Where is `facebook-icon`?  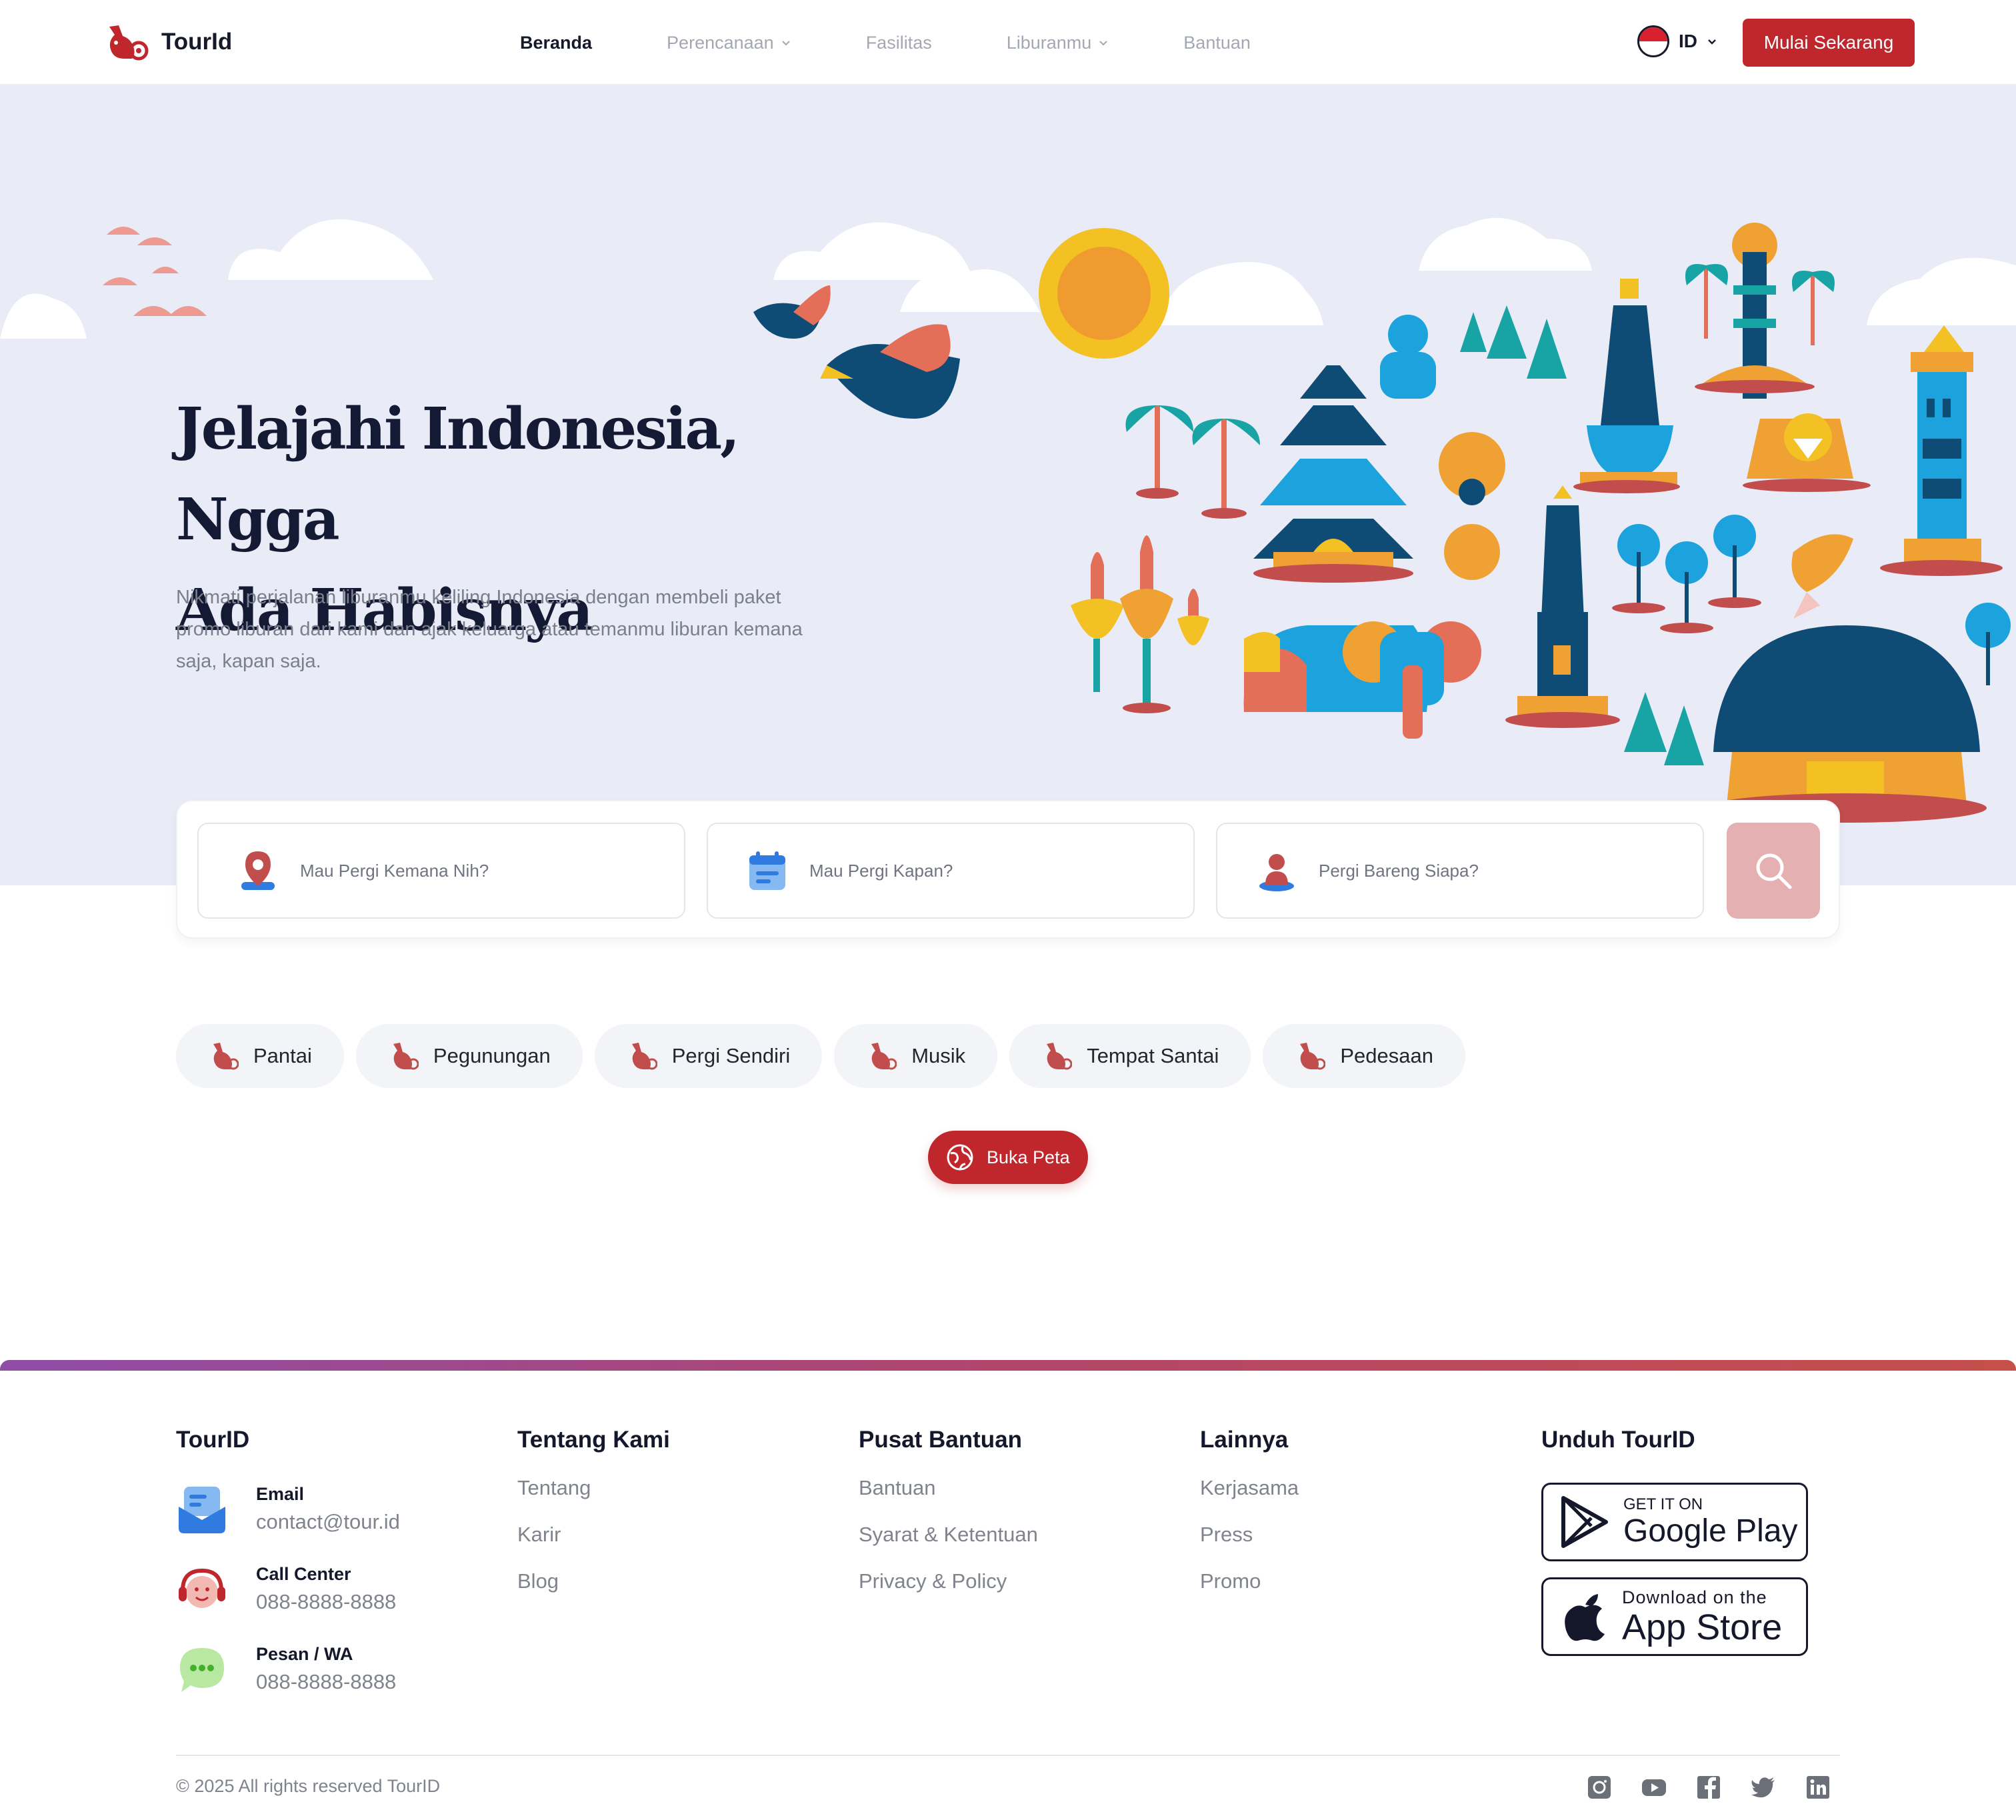
facebook-icon is located at coordinates (1708, 1787).